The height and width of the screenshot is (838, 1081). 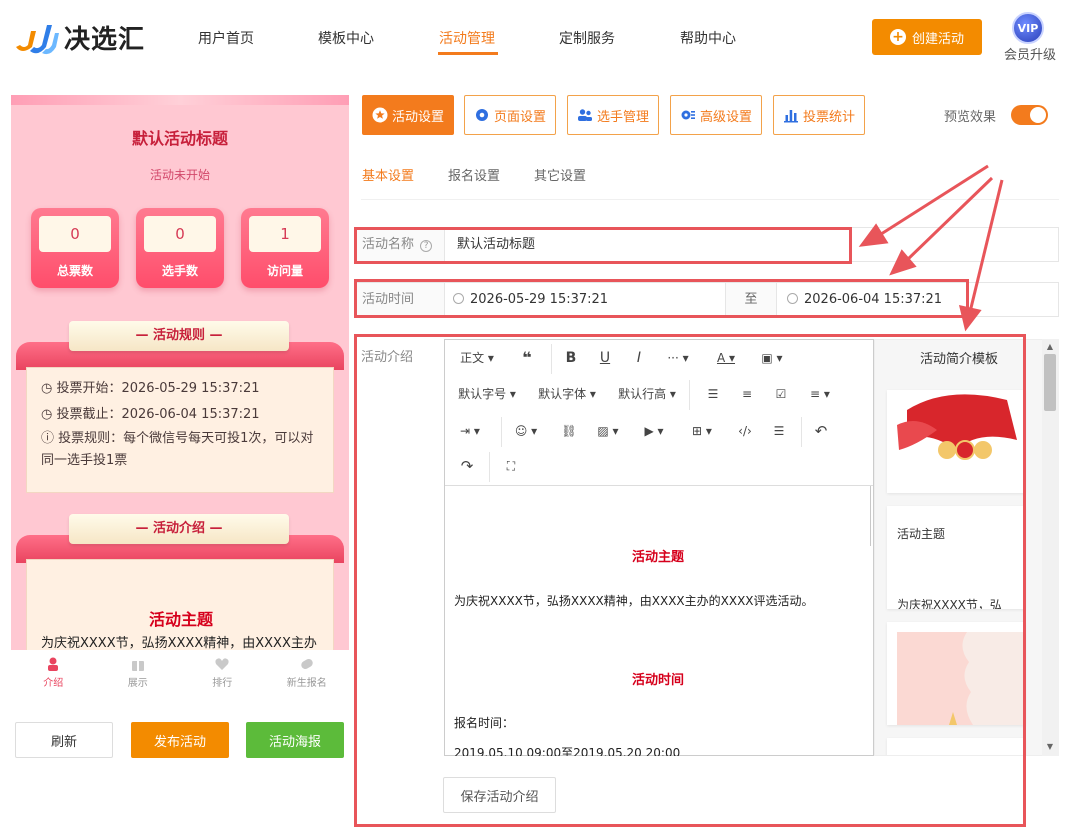 What do you see at coordinates (285, 234) in the screenshot?
I see `stat-value: 1` at bounding box center [285, 234].